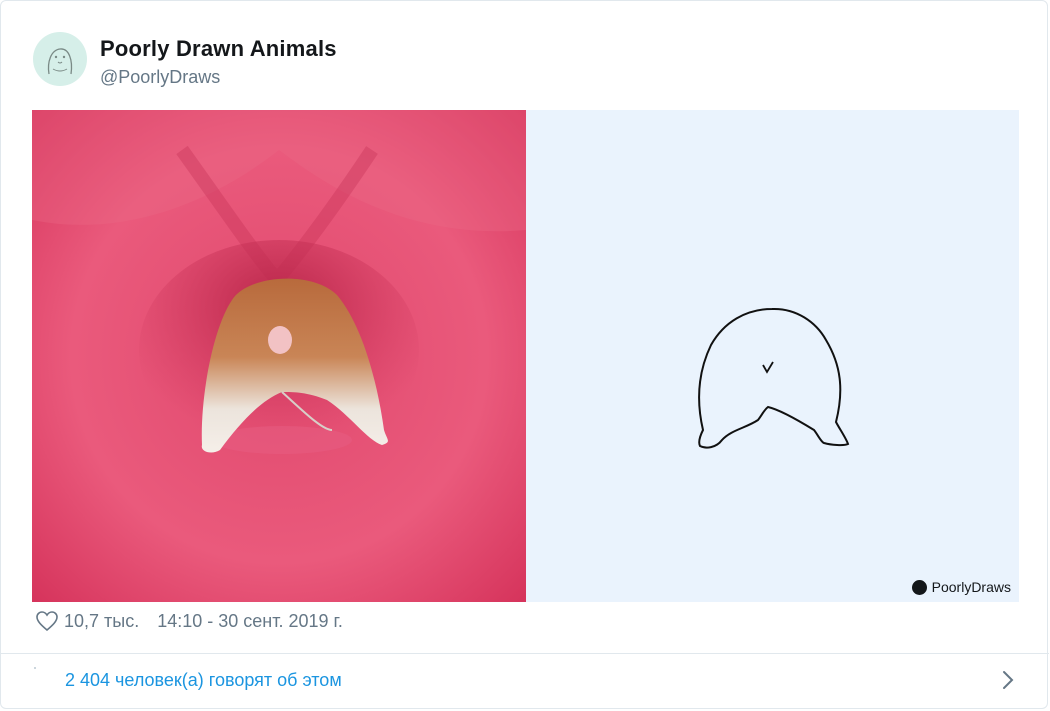  What do you see at coordinates (919, 587) in the screenshot?
I see `twitter-bird-icon` at bounding box center [919, 587].